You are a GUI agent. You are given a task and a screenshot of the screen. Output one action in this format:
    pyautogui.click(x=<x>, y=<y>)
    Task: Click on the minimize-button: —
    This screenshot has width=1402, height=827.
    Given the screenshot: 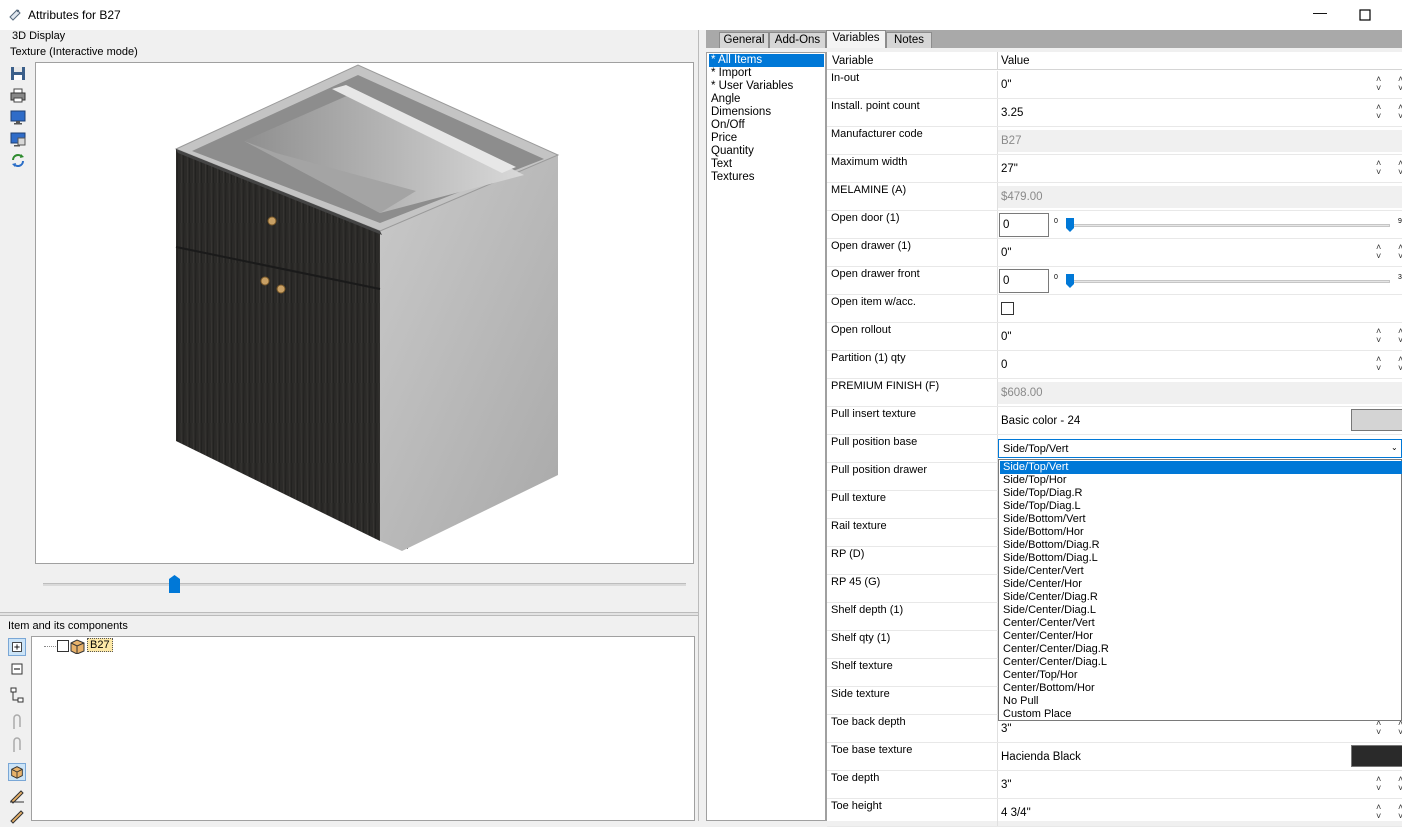 What is the action you would take?
    pyautogui.click(x=1320, y=15)
    